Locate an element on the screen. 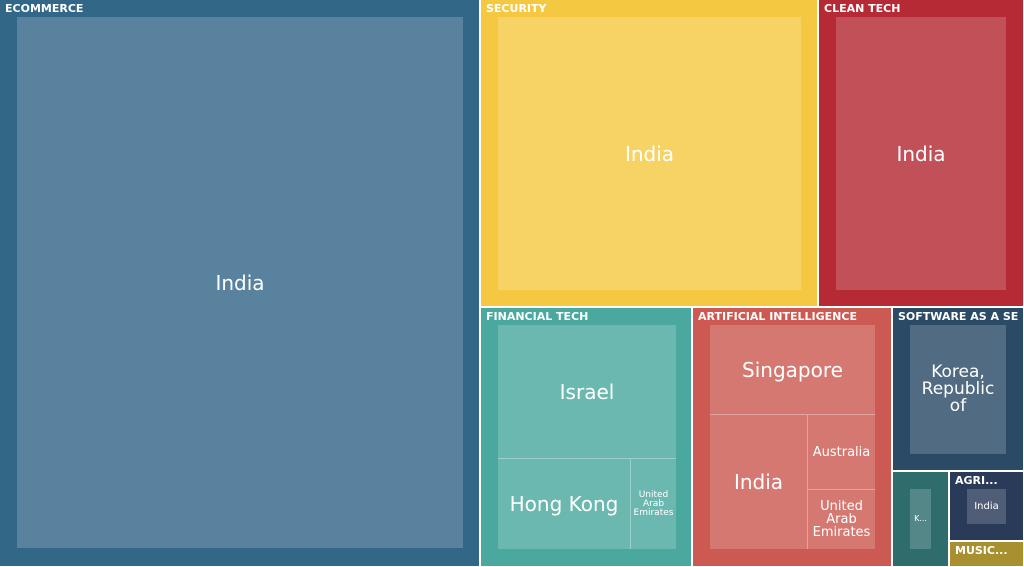 This screenshot has height=567, width=1024. treemap-leaf: Korea, Republic of is located at coordinates (958, 389).